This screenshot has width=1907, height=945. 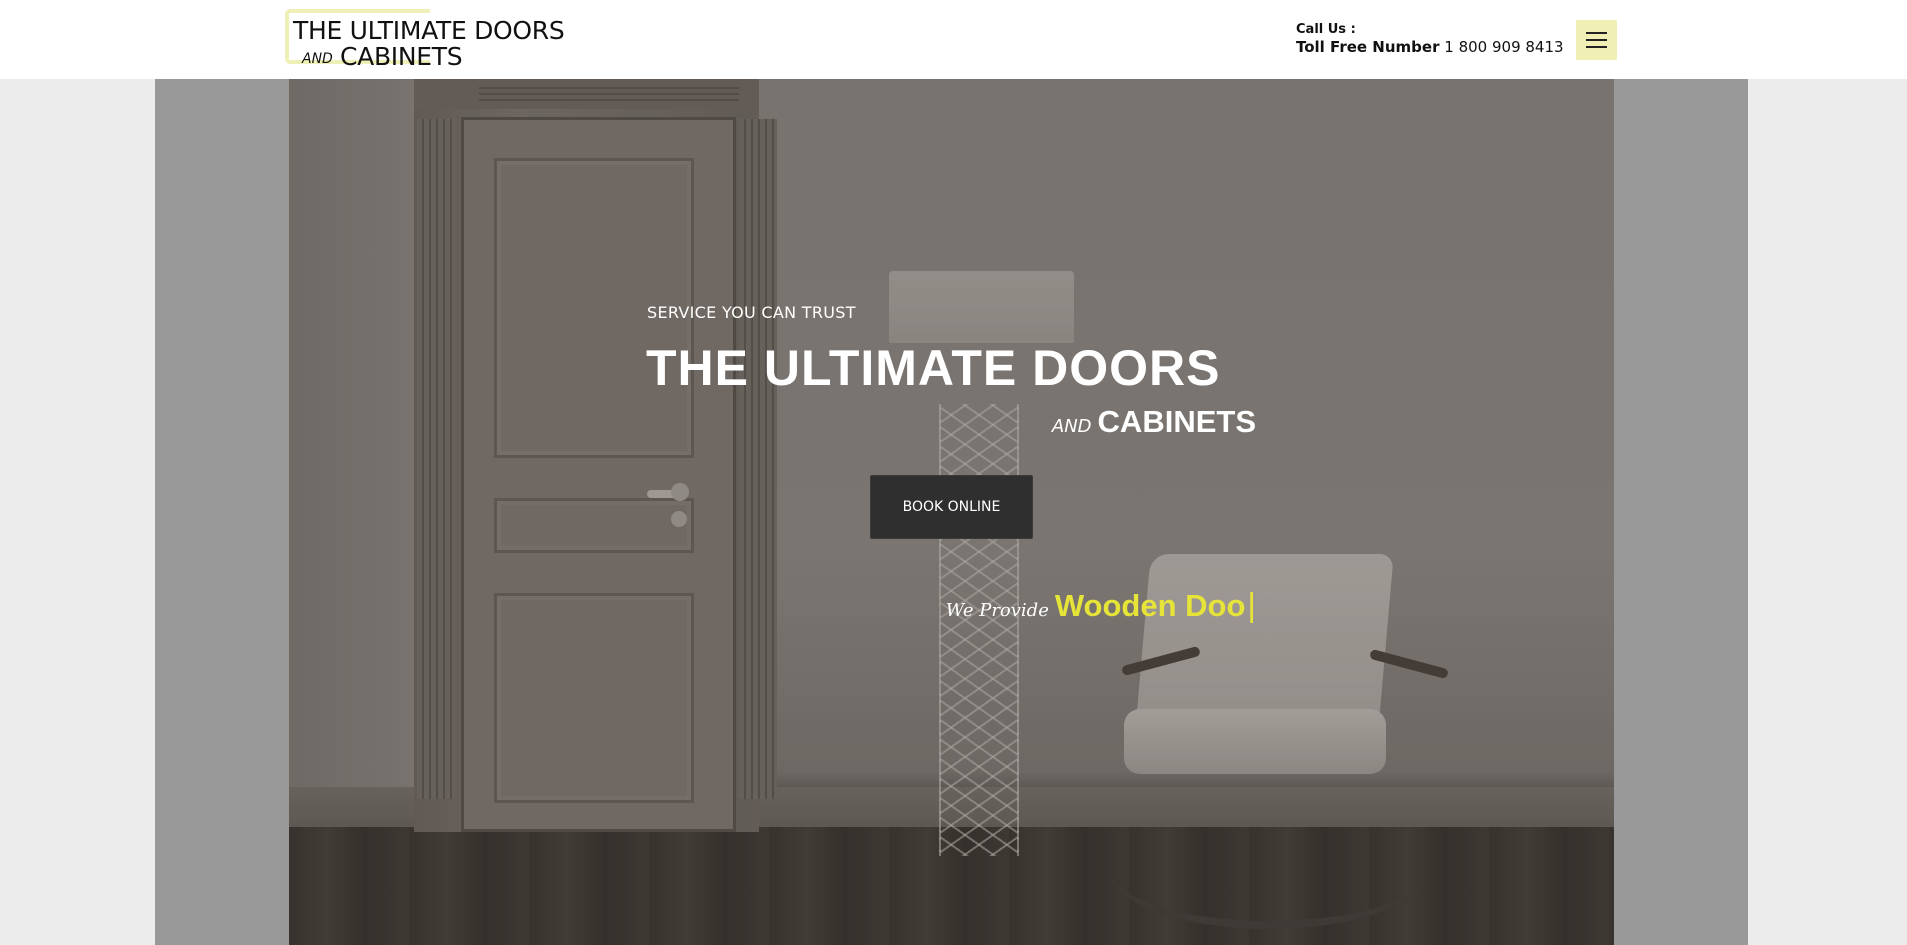 What do you see at coordinates (1326, 29) in the screenshot?
I see `call-us-label: Call Us :` at bounding box center [1326, 29].